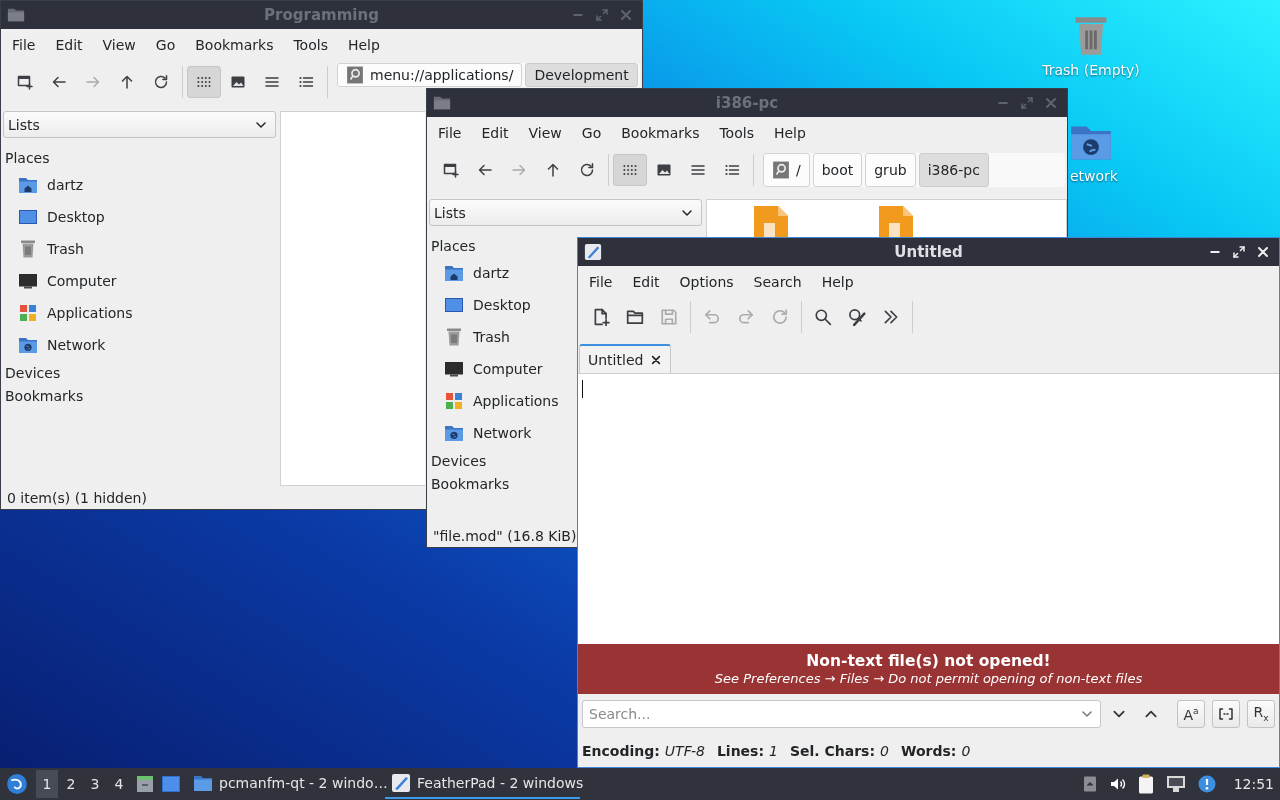 This screenshot has width=1280, height=800. What do you see at coordinates (1253, 784) in the screenshot?
I see `clock: 12:51` at bounding box center [1253, 784].